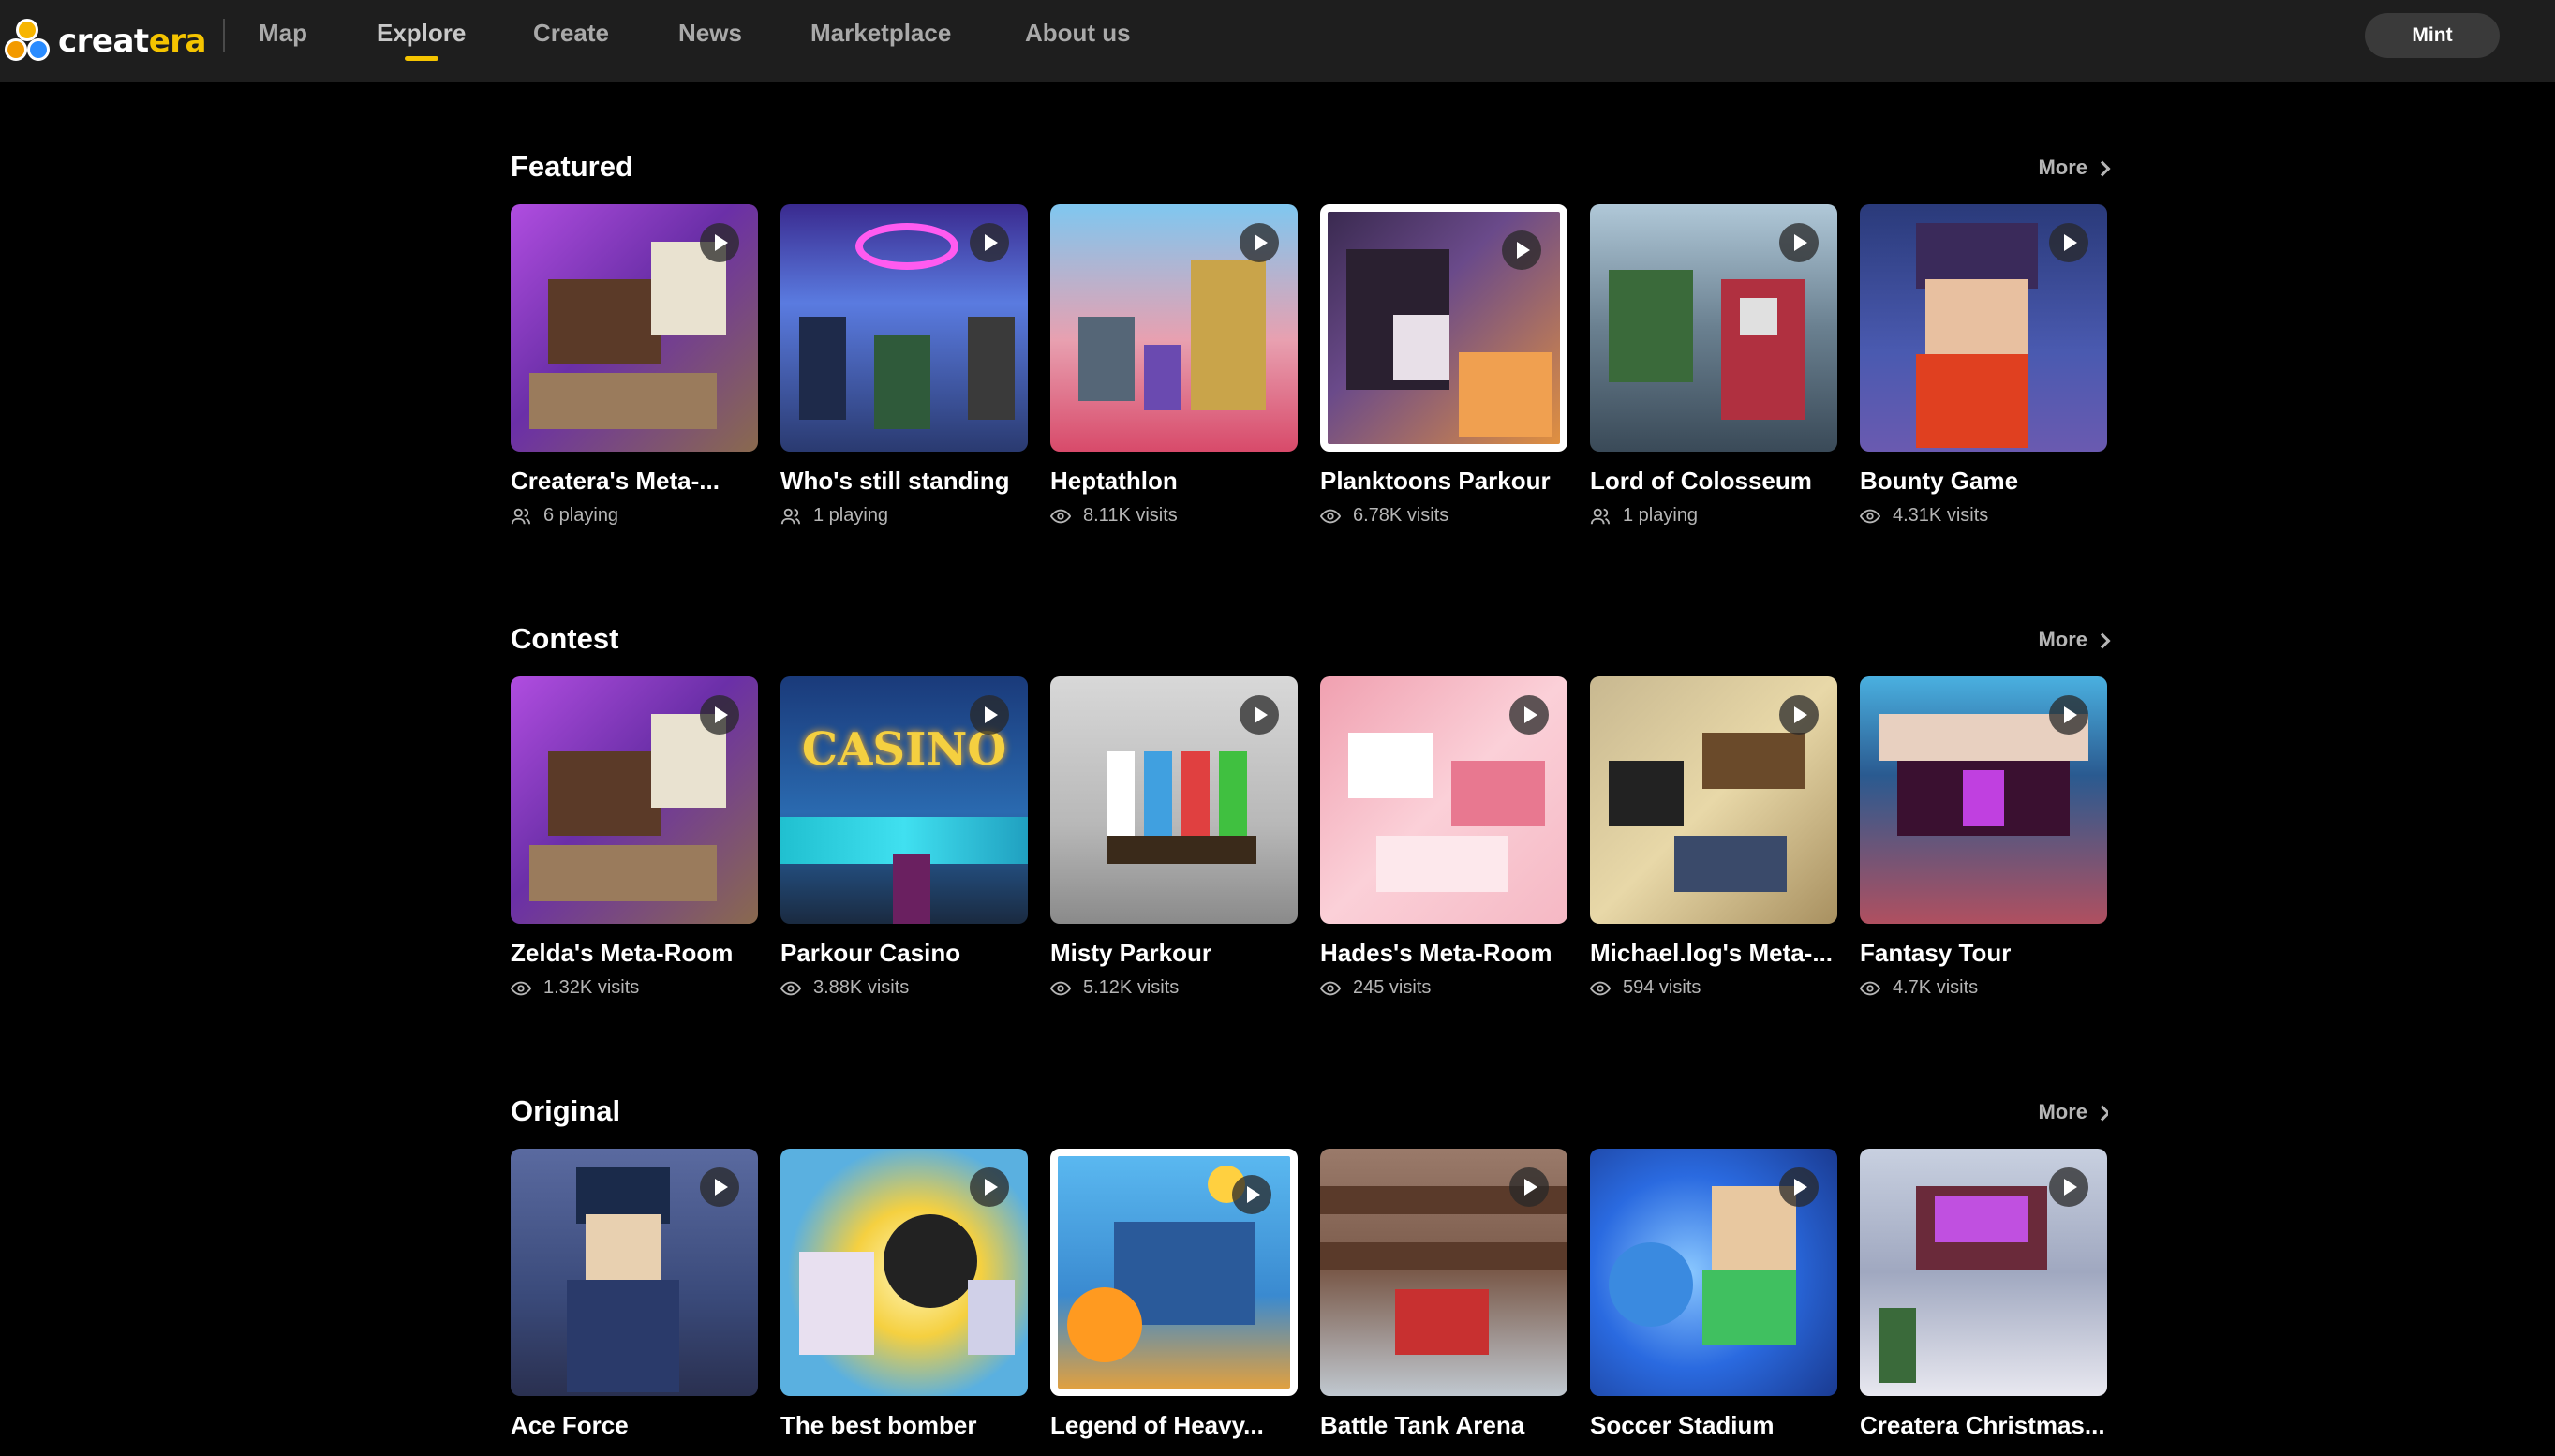 The height and width of the screenshot is (1456, 2555). I want to click on card-title: Parkour Casino, so click(870, 953).